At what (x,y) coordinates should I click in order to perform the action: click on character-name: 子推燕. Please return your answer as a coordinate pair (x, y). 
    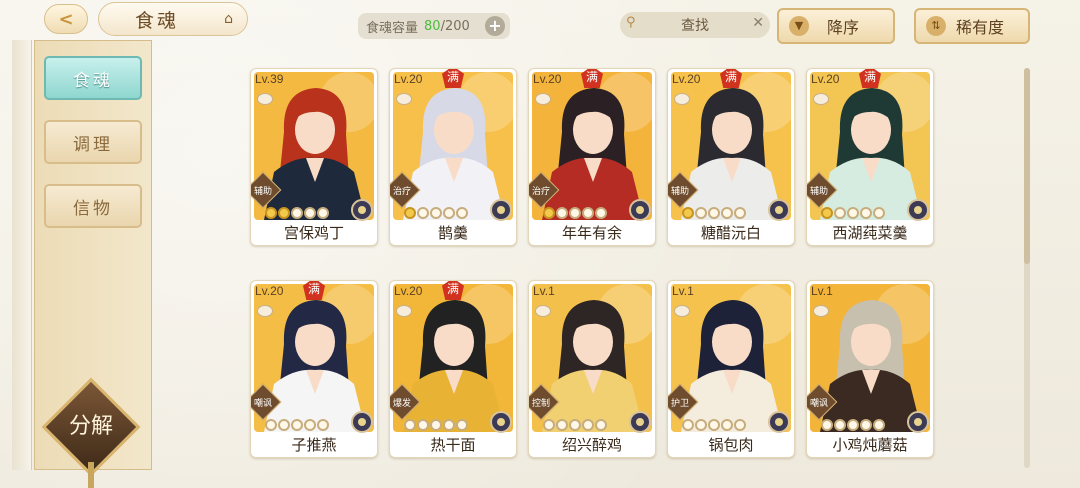
    Looking at the image, I should click on (314, 445).